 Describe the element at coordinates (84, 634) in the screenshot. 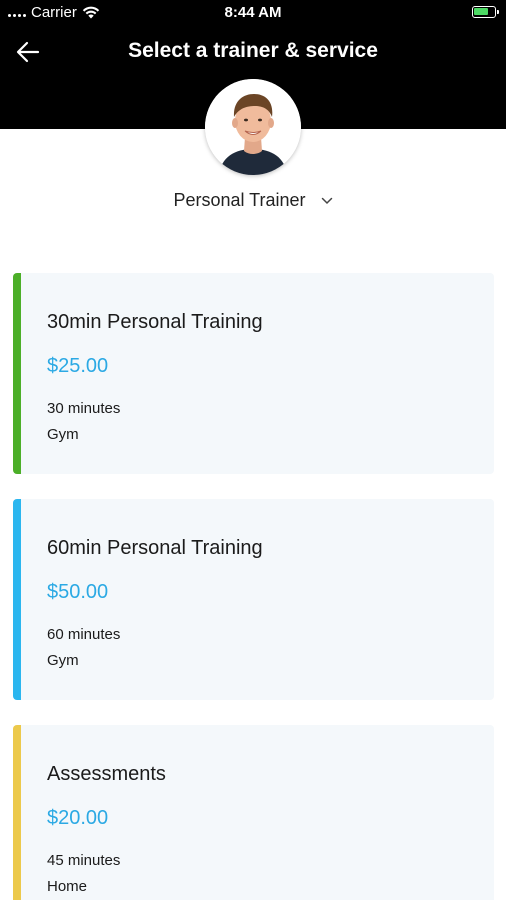

I see `service-duration: 60 minutes` at that location.